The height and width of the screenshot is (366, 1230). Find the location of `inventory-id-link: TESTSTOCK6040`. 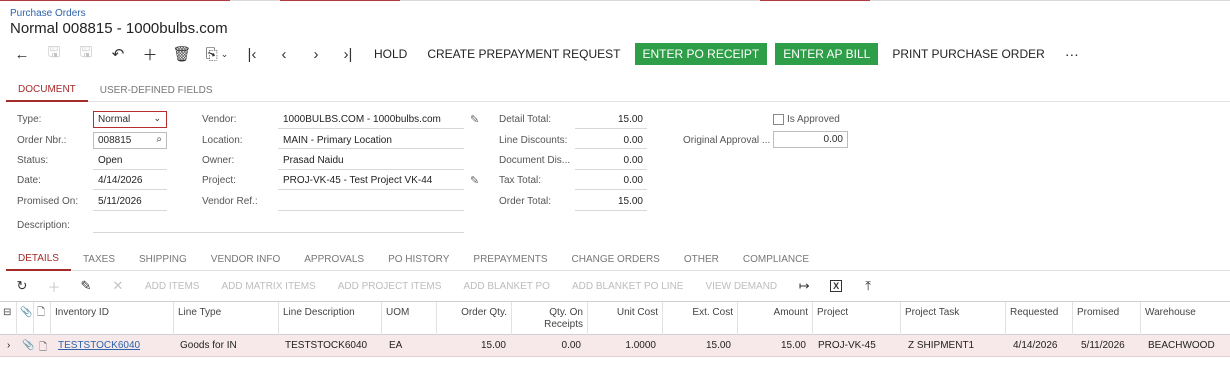

inventory-id-link: TESTSTOCK6040 is located at coordinates (99, 345).